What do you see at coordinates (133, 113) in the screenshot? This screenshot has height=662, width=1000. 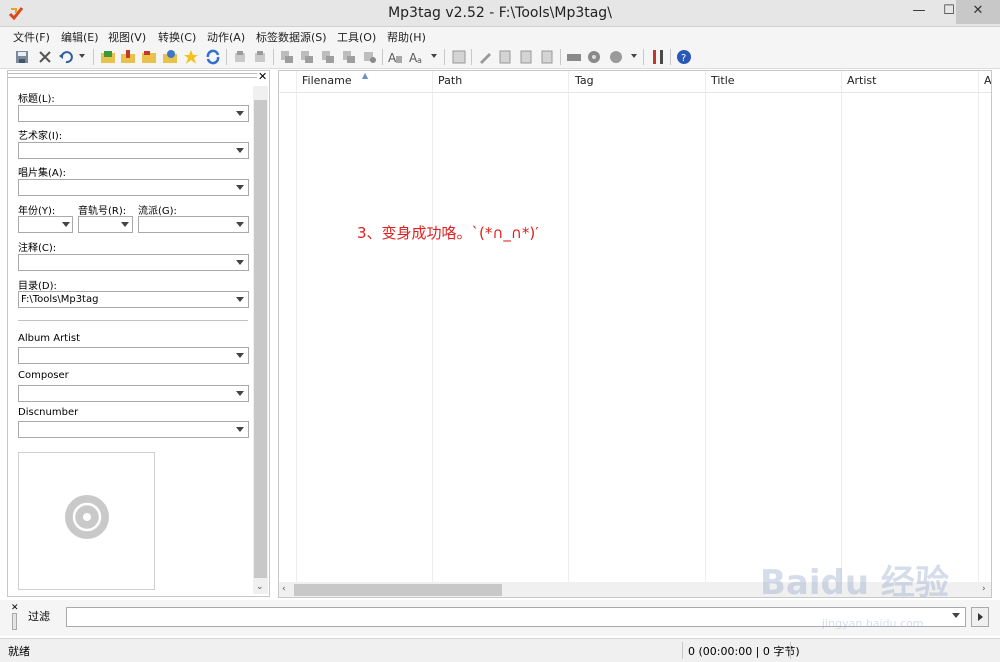 I see `title-field` at bounding box center [133, 113].